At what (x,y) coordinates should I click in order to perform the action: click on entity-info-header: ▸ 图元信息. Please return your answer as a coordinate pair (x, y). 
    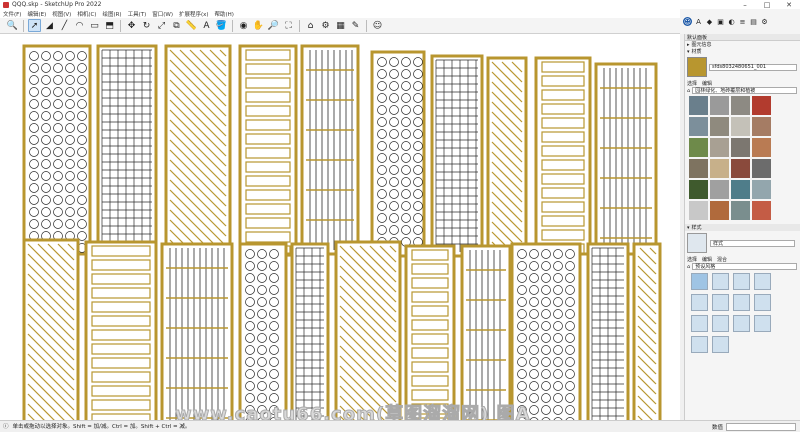
    Looking at the image, I should click on (742, 45).